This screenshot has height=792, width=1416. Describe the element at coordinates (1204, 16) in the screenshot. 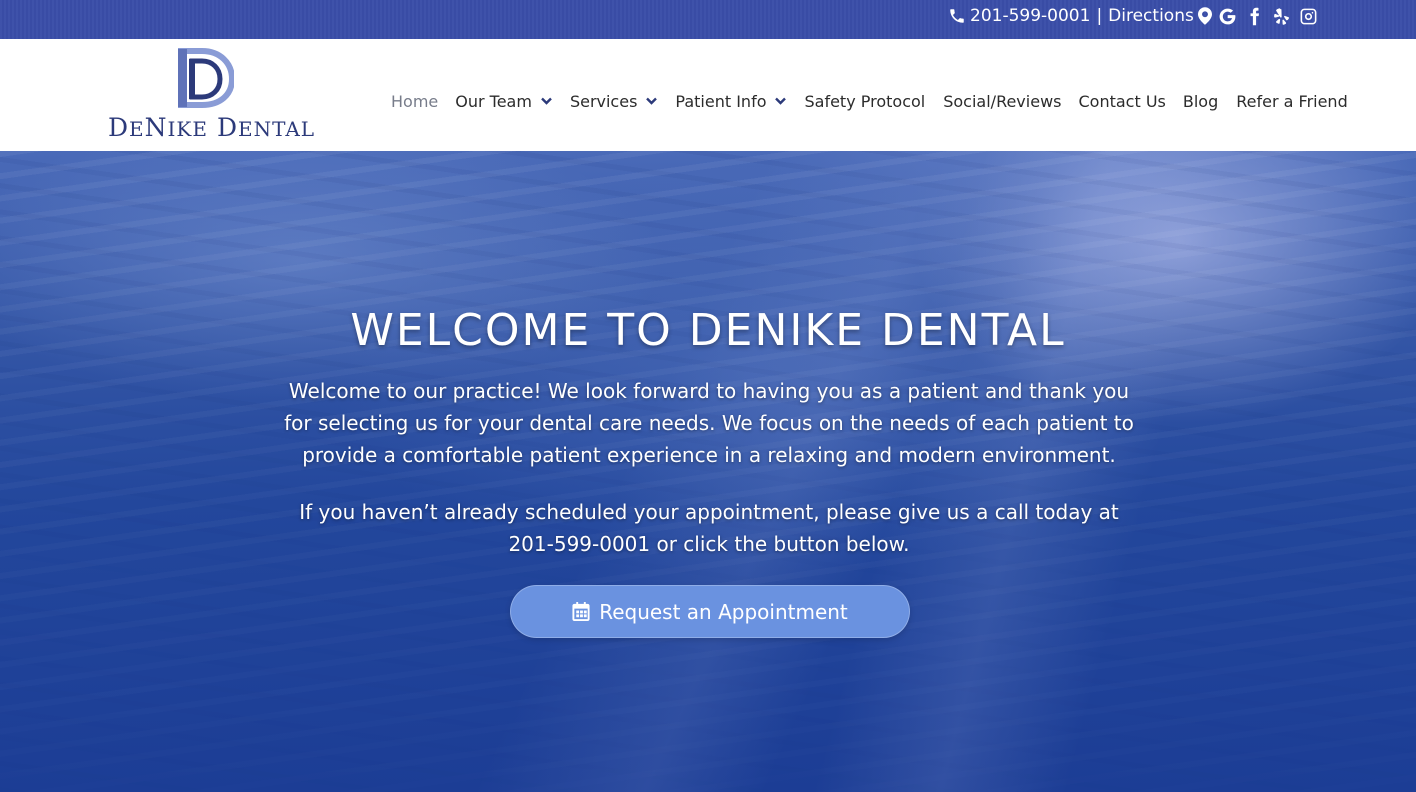

I see `map-pin-icon` at that location.